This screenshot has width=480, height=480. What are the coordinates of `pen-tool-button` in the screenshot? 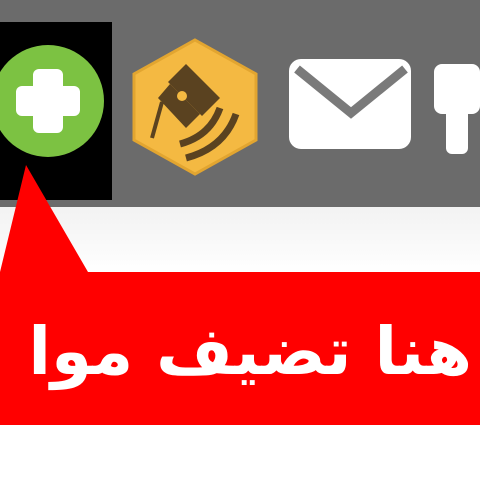 It's located at (195, 107).